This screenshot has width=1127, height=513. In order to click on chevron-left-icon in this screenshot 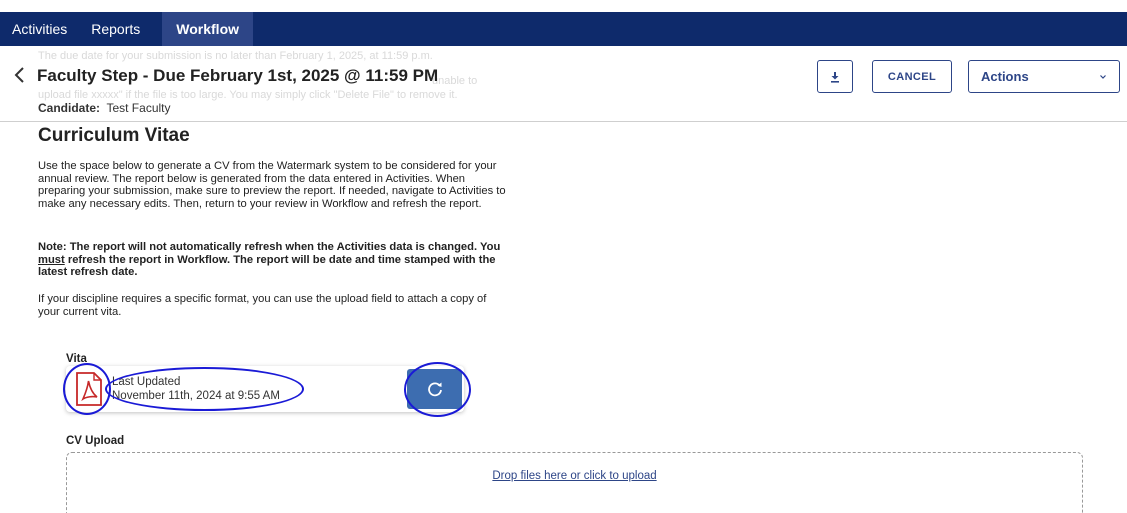, I will do `click(19, 75)`.